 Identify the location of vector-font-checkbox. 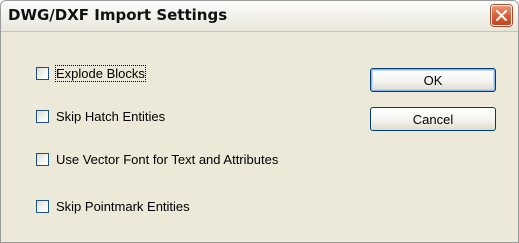
(42, 159).